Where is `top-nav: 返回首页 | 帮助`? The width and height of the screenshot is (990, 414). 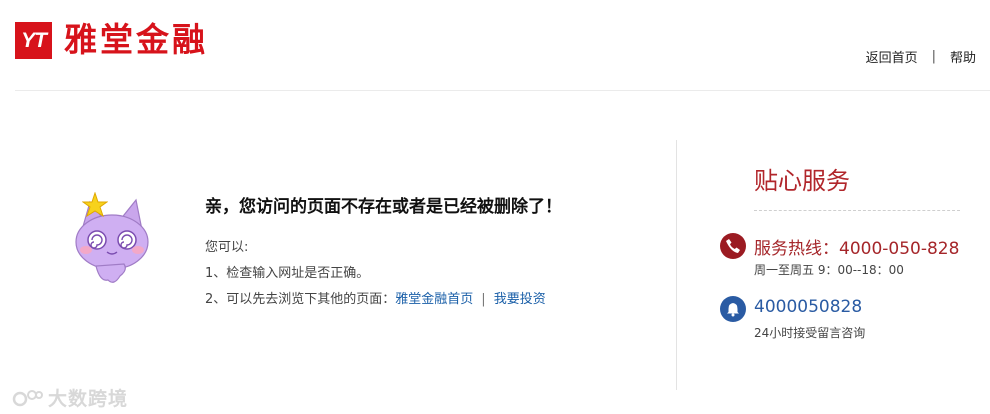
top-nav: 返回首页 | 帮助 is located at coordinates (921, 56).